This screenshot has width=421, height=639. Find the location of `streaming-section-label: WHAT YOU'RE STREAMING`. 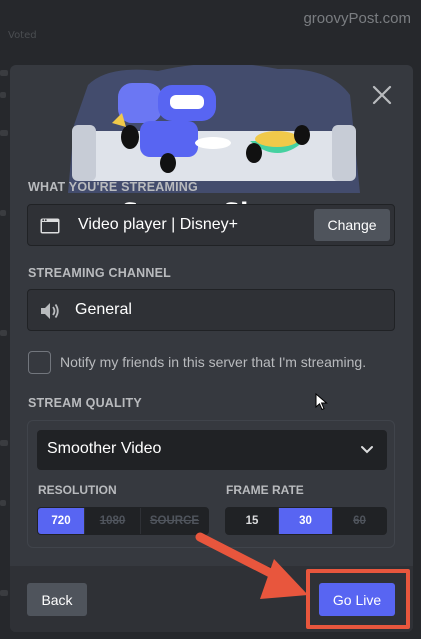

streaming-section-label: WHAT YOU'RE STREAMING is located at coordinates (113, 187).